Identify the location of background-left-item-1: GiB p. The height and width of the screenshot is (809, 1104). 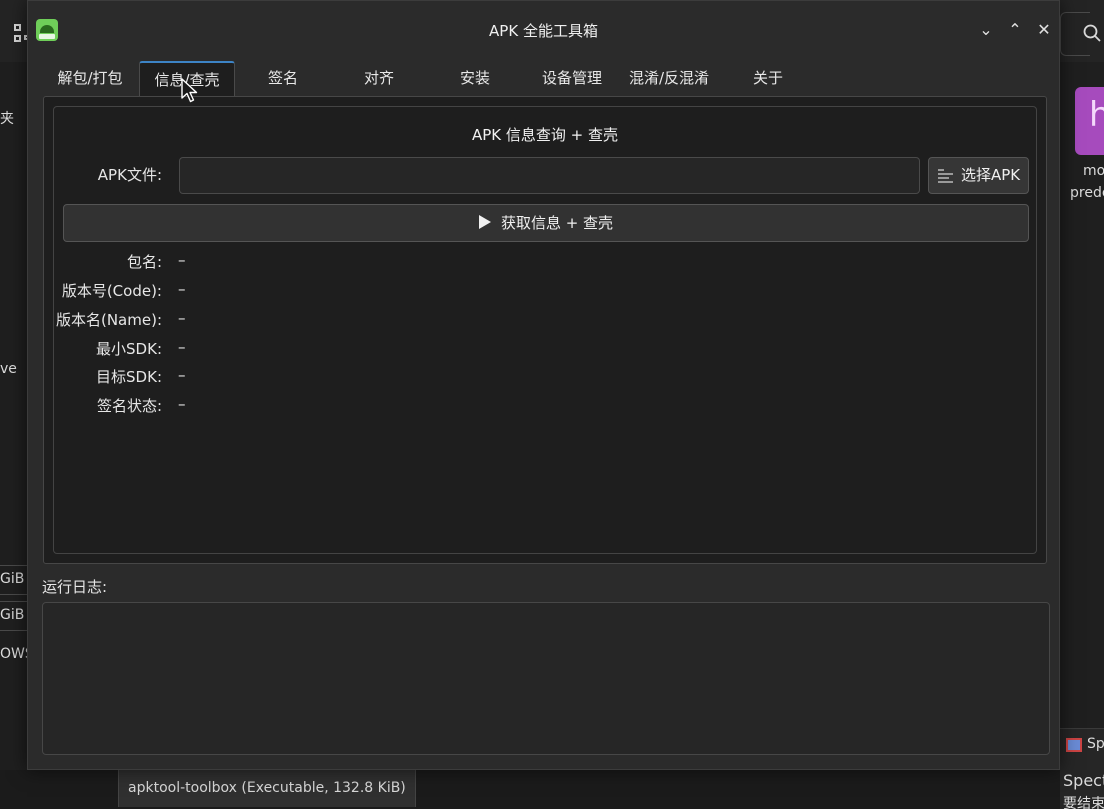
(15, 580).